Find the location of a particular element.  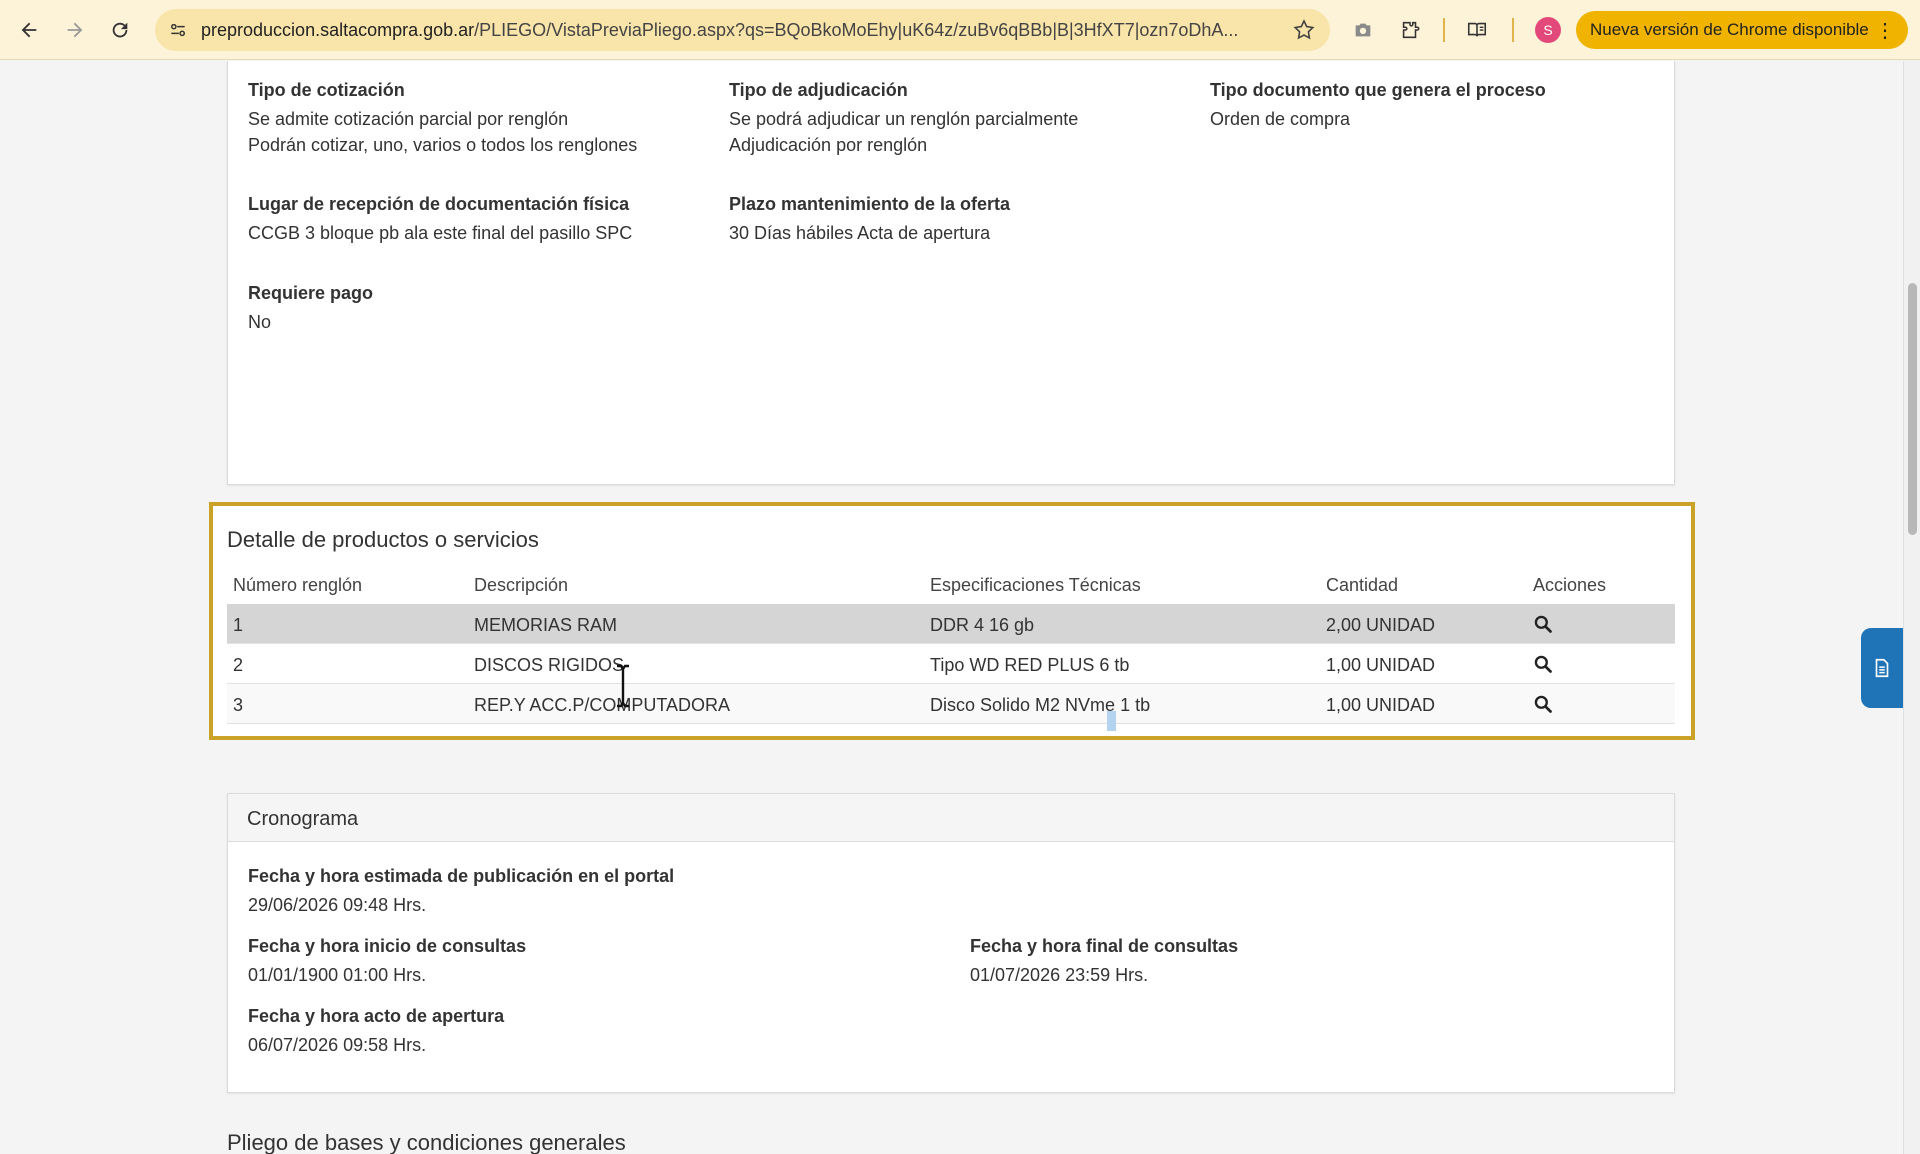

site-settings-icon is located at coordinates (178, 30).